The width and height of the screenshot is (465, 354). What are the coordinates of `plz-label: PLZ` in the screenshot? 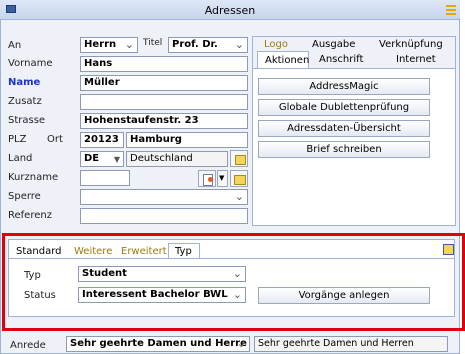 It's located at (17, 139).